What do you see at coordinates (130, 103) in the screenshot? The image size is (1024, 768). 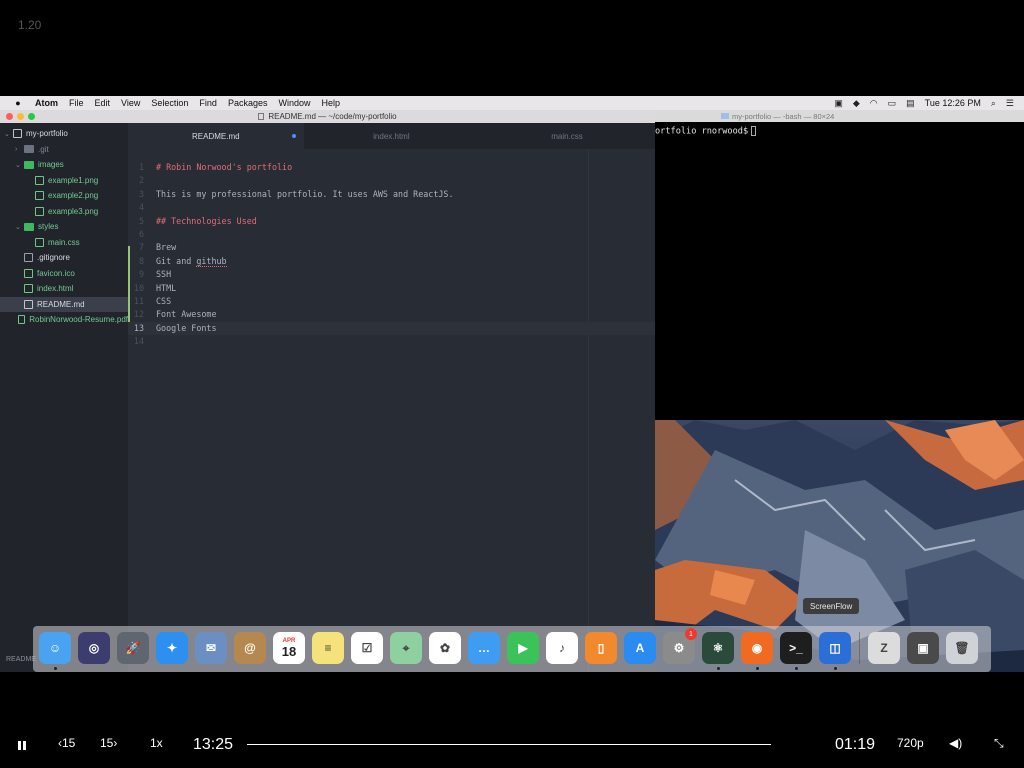 I see `menu-view: View` at bounding box center [130, 103].